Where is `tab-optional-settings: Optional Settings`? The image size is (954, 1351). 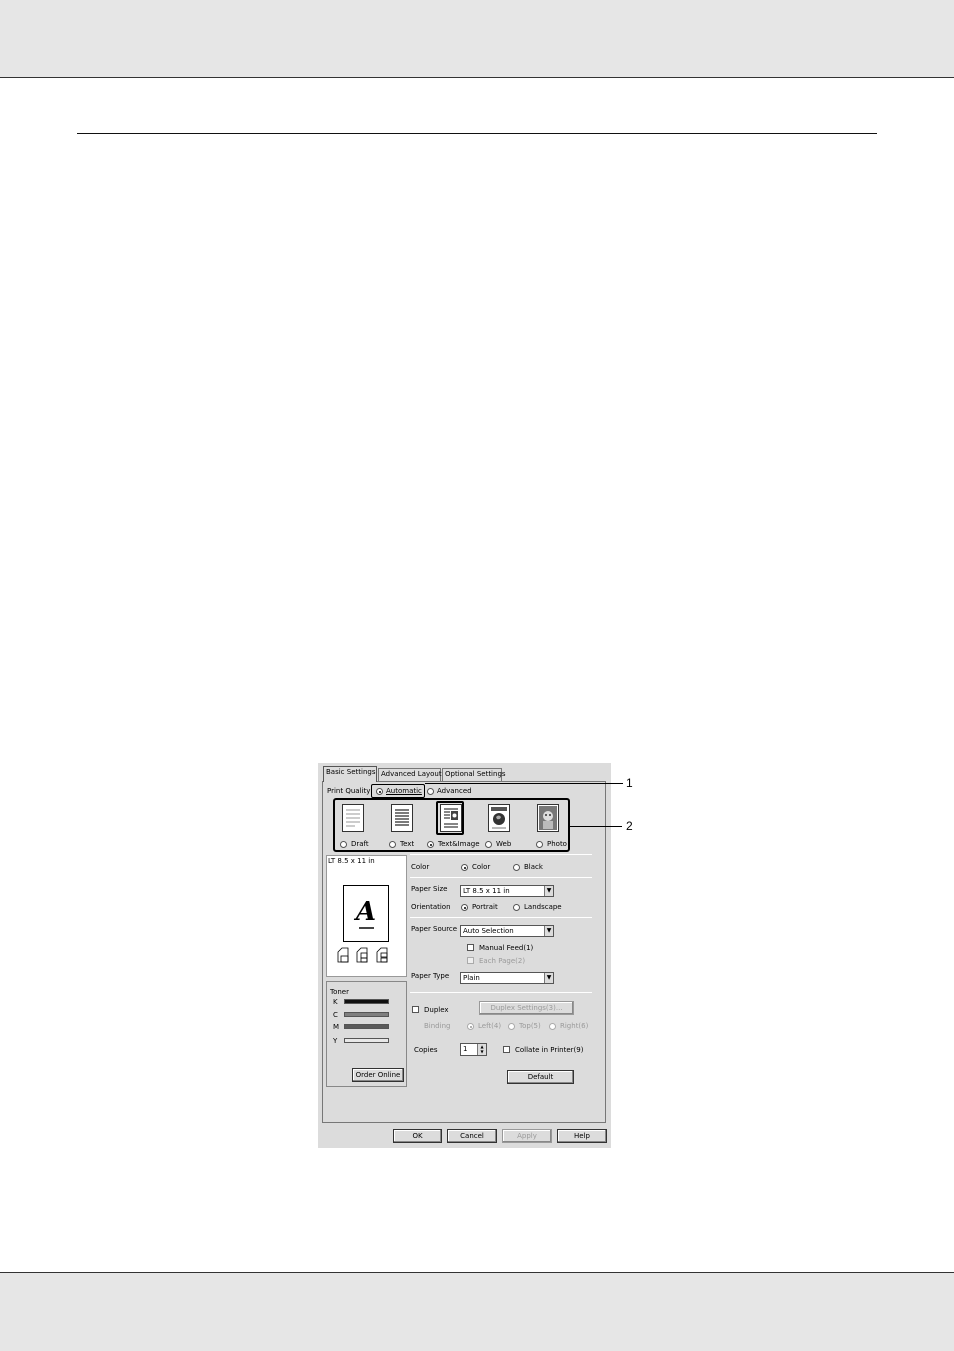 tab-optional-settings: Optional Settings is located at coordinates (474, 774).